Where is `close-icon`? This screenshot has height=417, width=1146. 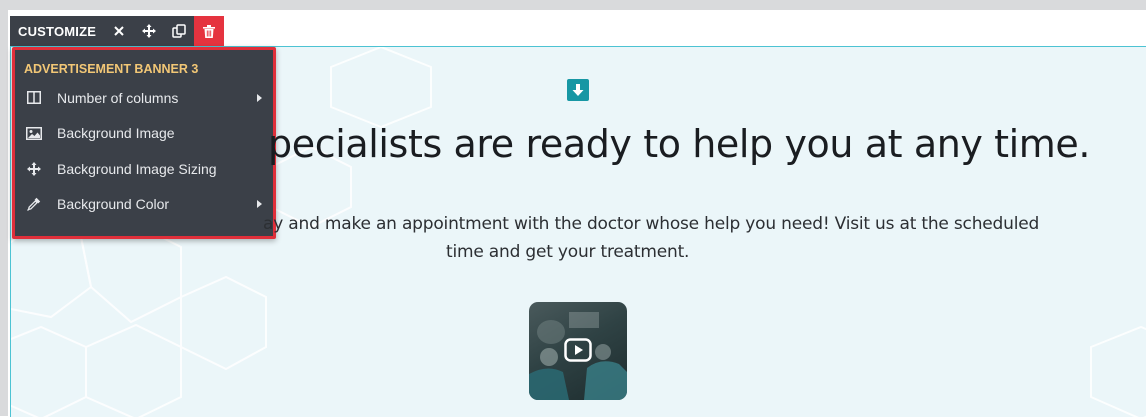 close-icon is located at coordinates (119, 31).